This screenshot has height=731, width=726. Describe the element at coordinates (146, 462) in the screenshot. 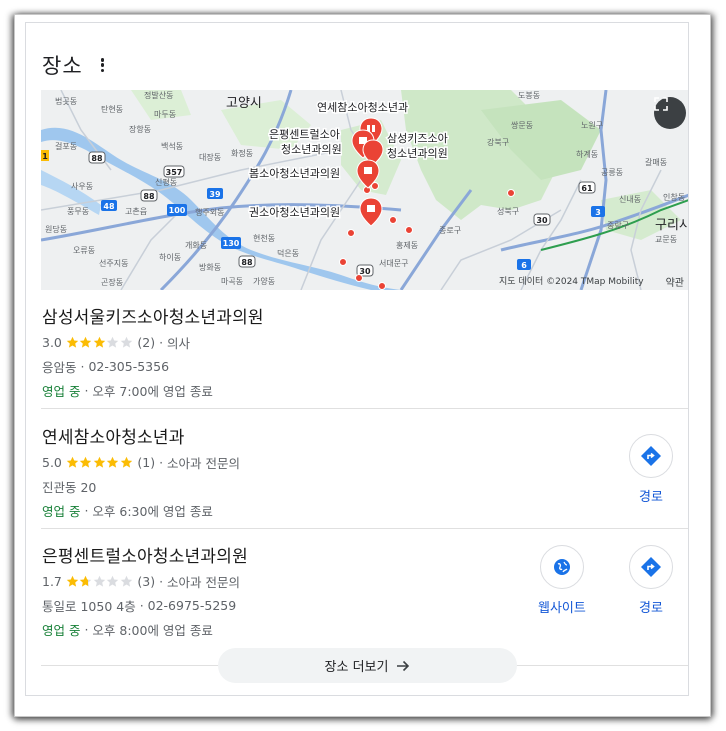

I see `review-count: (1)` at that location.